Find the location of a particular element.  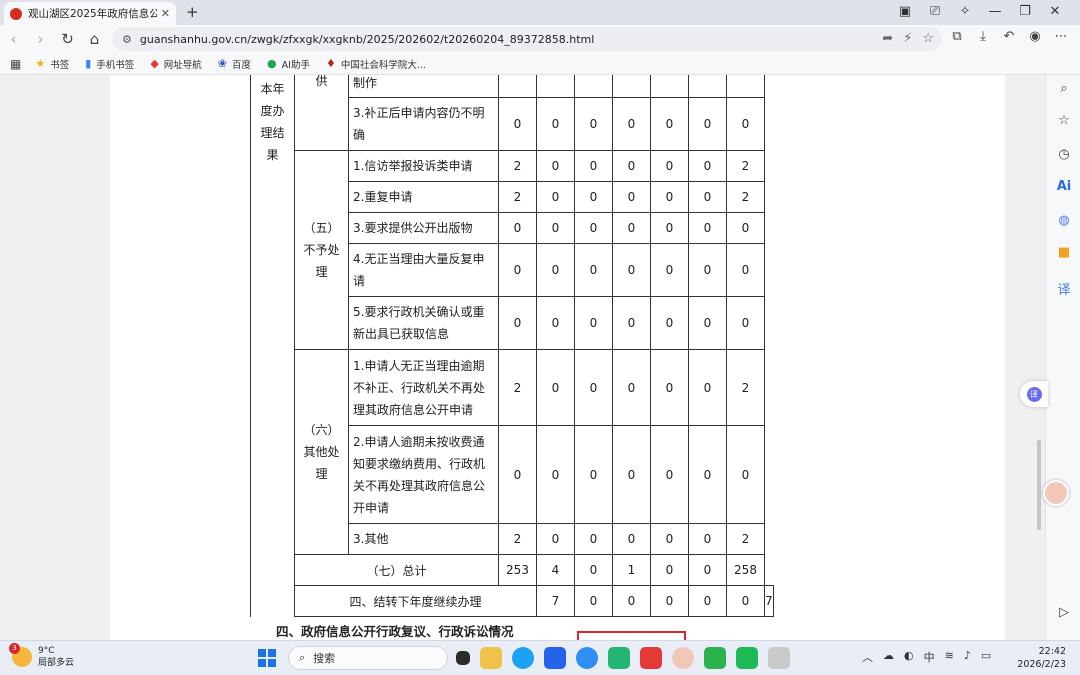

row-label: 2.申请人逾期未按收费通知要求缴纳费用、行政机关不再处理其政府信息公开申请 is located at coordinates (423, 474).